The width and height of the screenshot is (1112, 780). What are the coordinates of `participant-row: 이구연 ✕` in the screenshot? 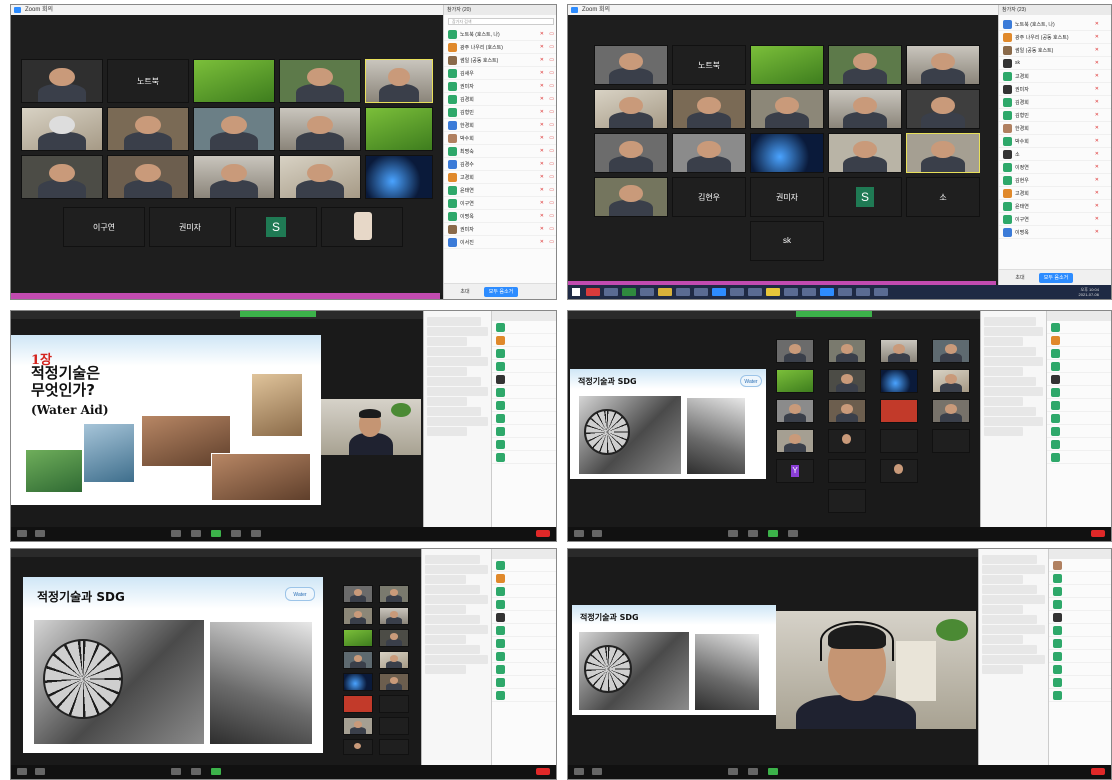 It's located at (1055, 219).